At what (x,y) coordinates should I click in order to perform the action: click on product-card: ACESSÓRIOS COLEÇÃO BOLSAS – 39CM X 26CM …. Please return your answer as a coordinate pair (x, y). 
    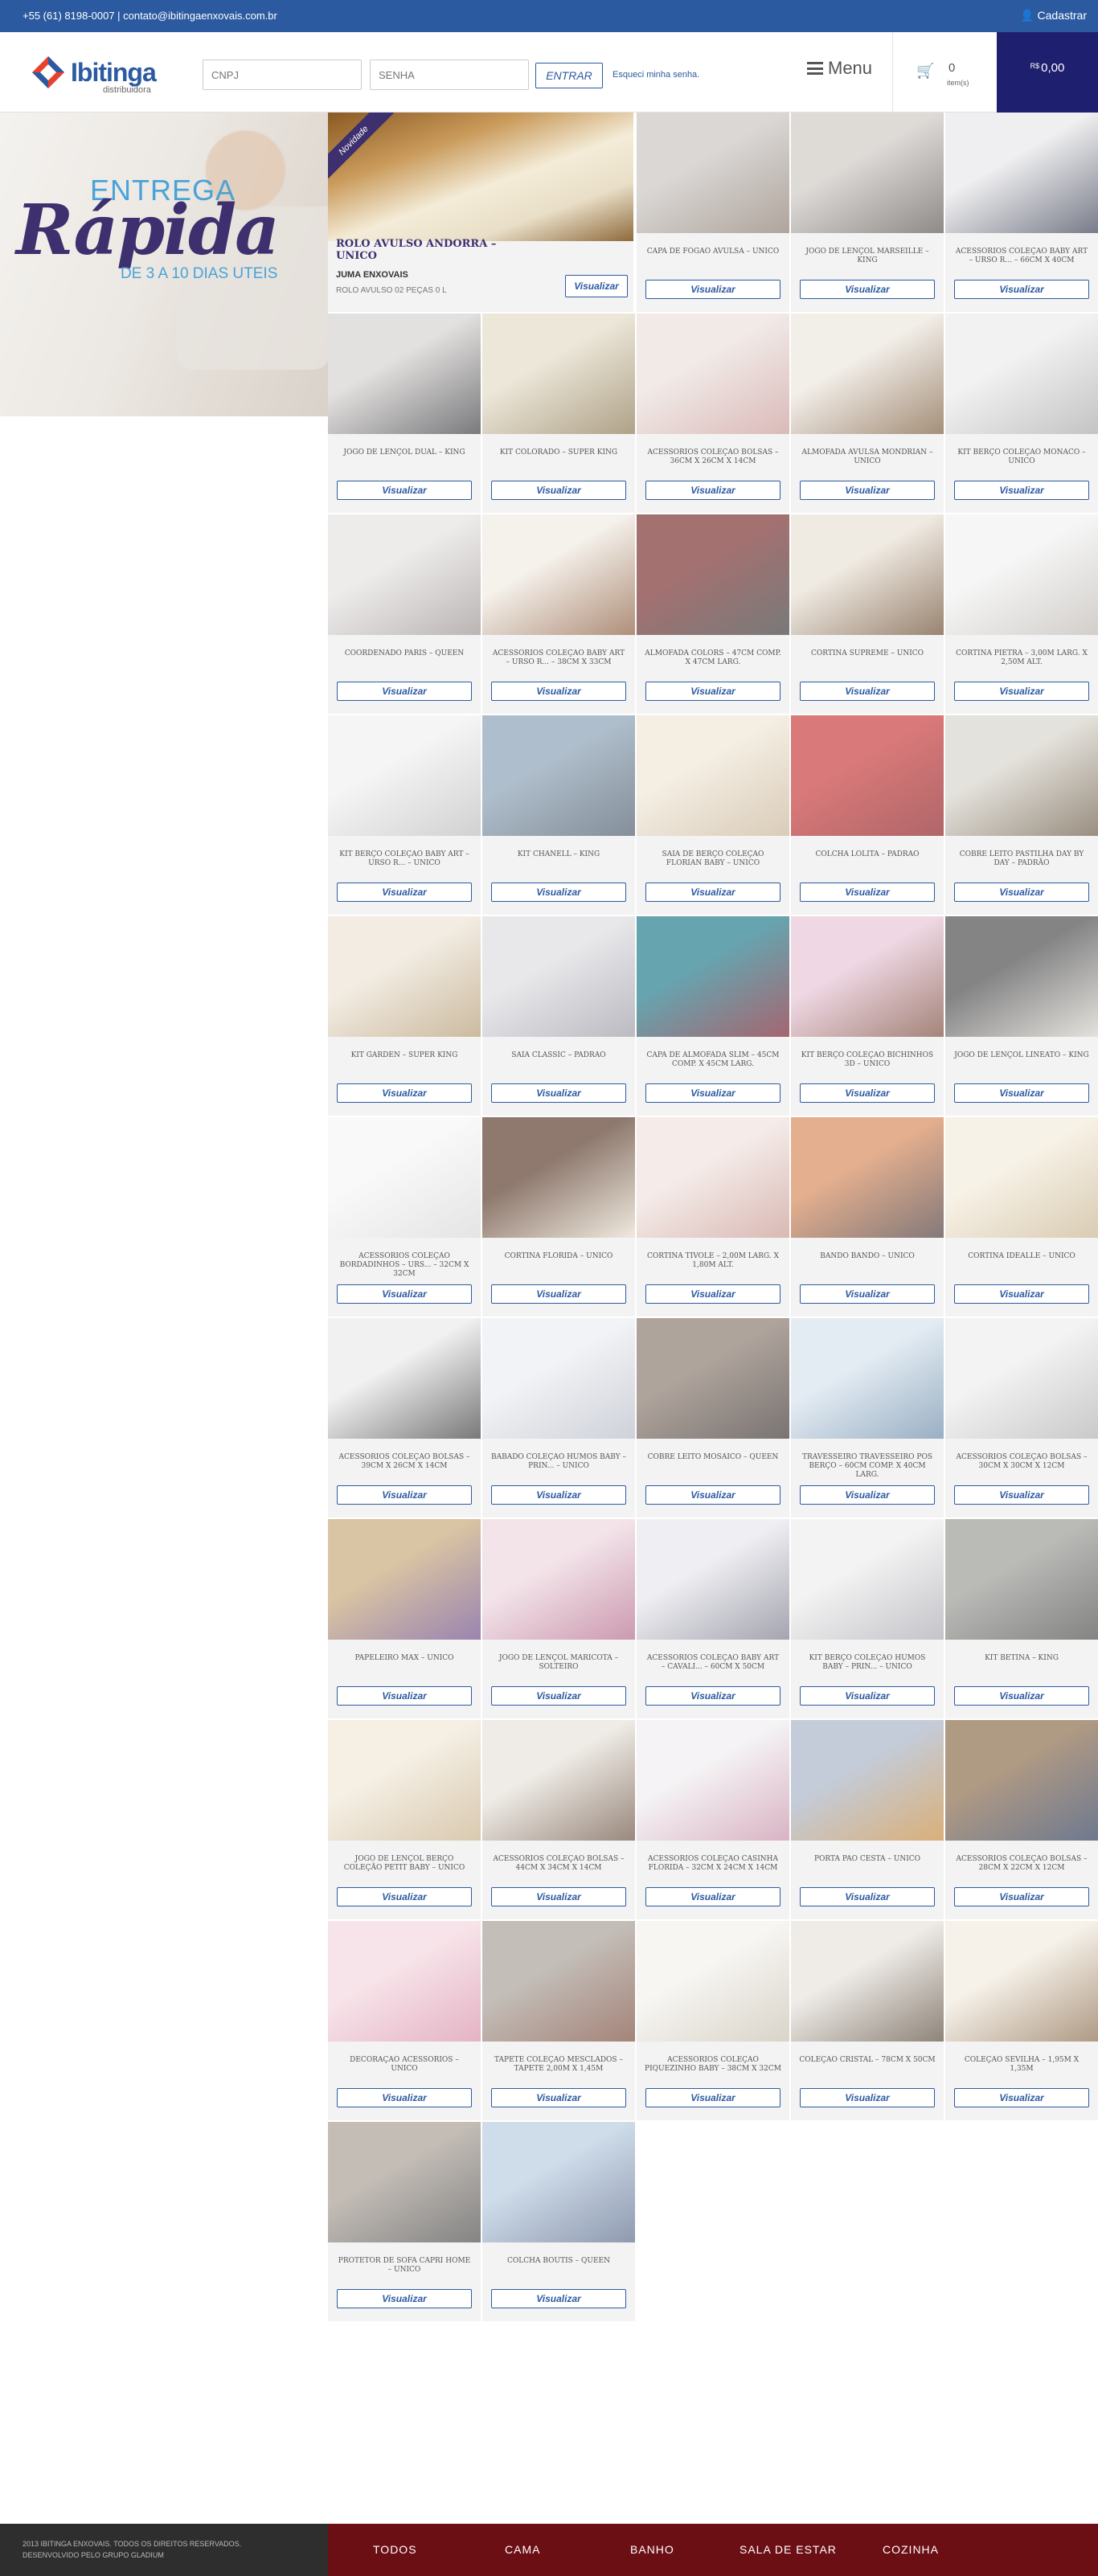
    Looking at the image, I should click on (404, 1417).